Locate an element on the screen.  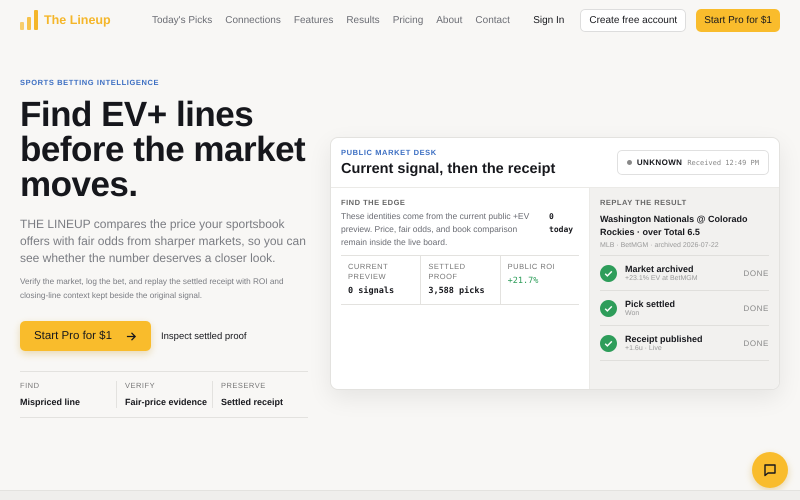
pillar-value: Fair-price evidence is located at coordinates (166, 402).